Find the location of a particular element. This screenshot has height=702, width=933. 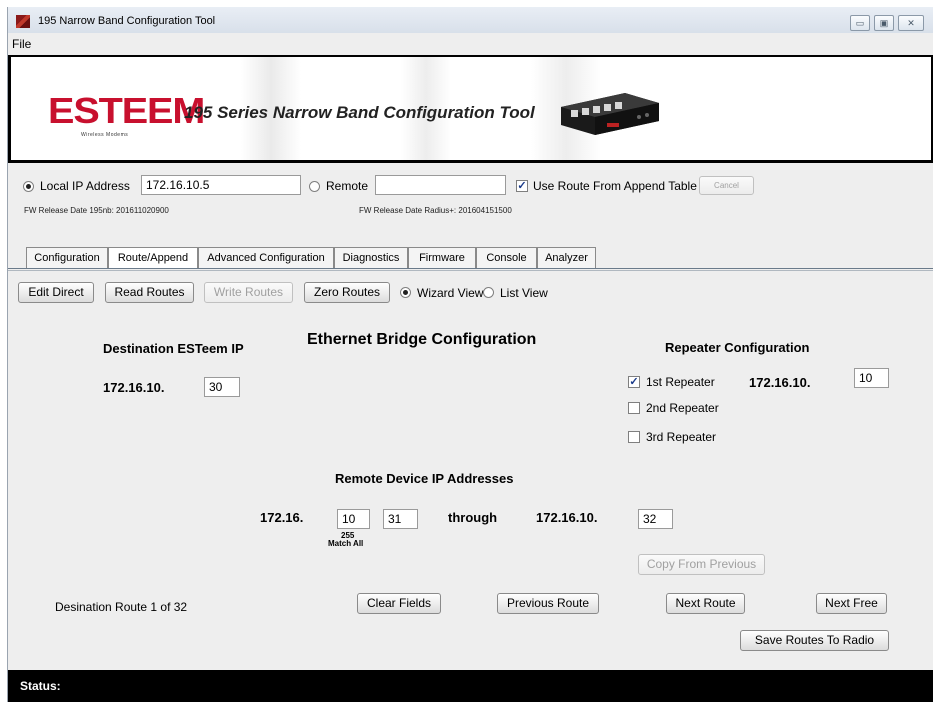

remote-octet4-start-input: 31 is located at coordinates (400, 519).